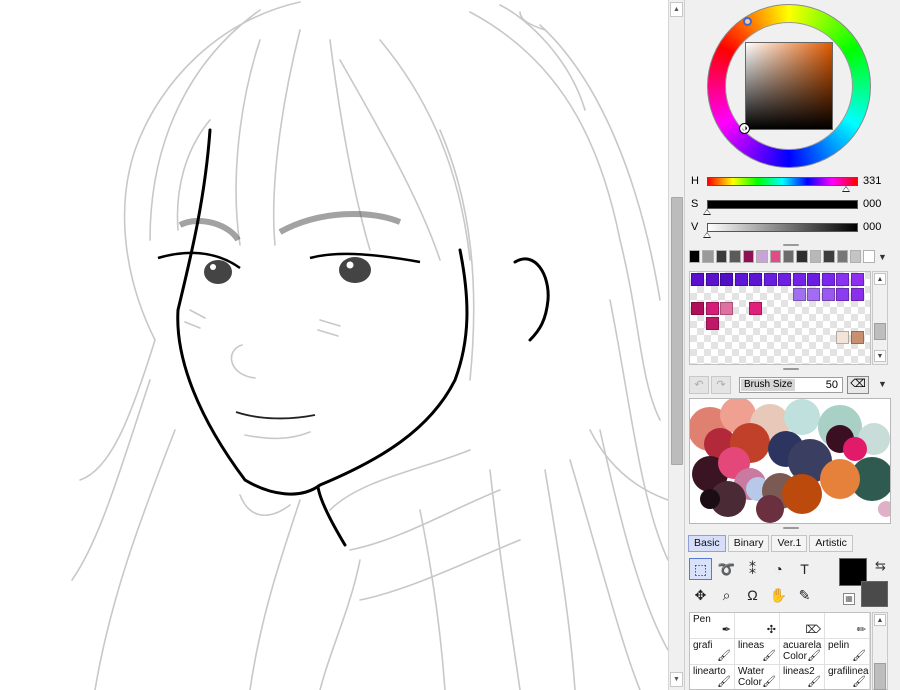 This screenshot has width=900, height=690. Describe the element at coordinates (790, 461) in the screenshot. I see `color-mixing-scratchpad` at that location.